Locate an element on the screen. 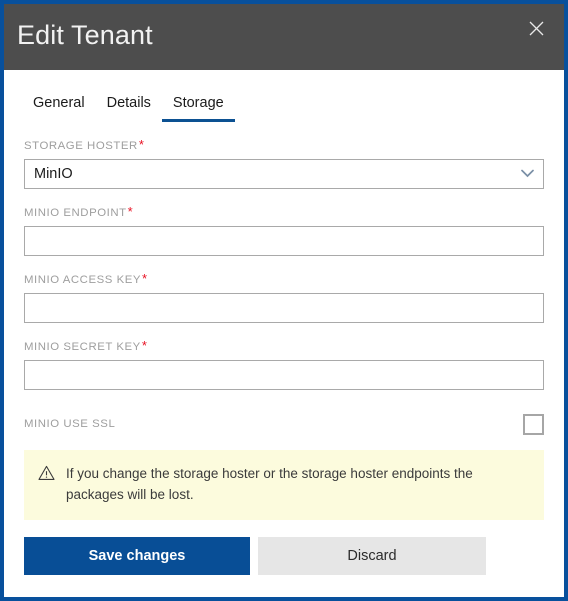 Image resolution: width=568 pixels, height=601 pixels. dialog-actions: Save changes Discard is located at coordinates (284, 556).